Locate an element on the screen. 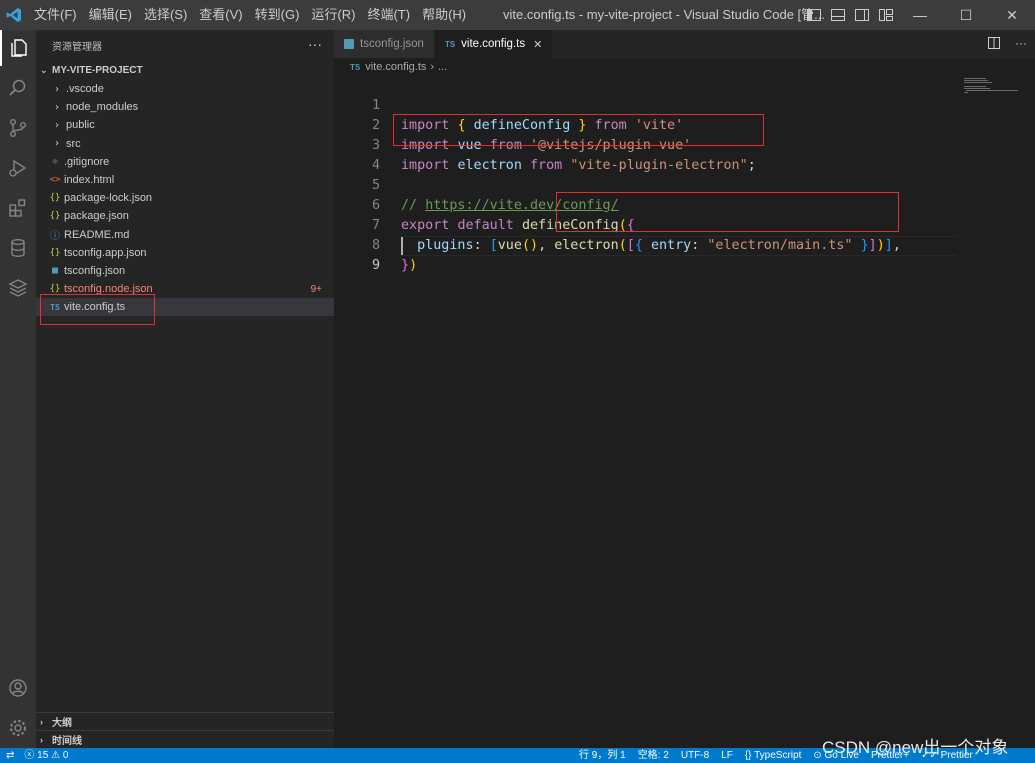 The width and height of the screenshot is (1035, 763). code-line: 5 // https://vite.dev/config/ is located at coordinates (644, 184).